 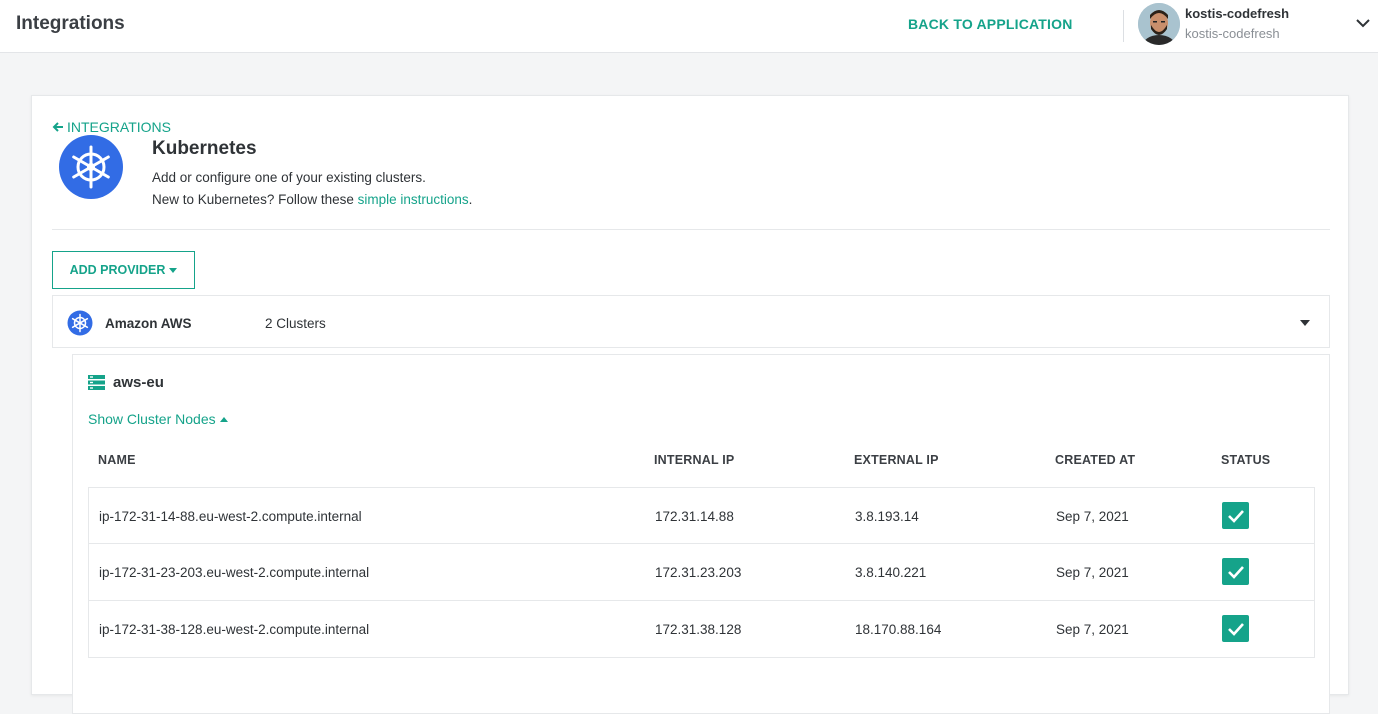 What do you see at coordinates (117, 270) in the screenshot?
I see `add-provider-label: ADD PROVIDER` at bounding box center [117, 270].